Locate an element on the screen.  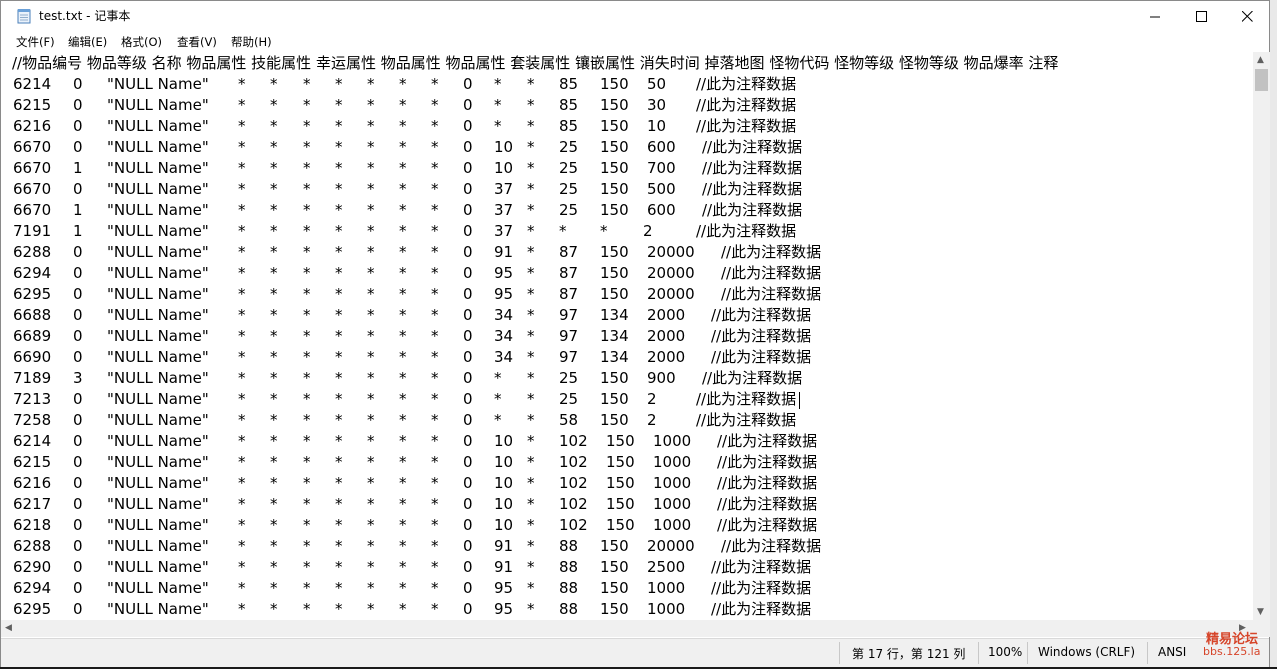
menu-edit: 编辑(E) is located at coordinates (87, 42).